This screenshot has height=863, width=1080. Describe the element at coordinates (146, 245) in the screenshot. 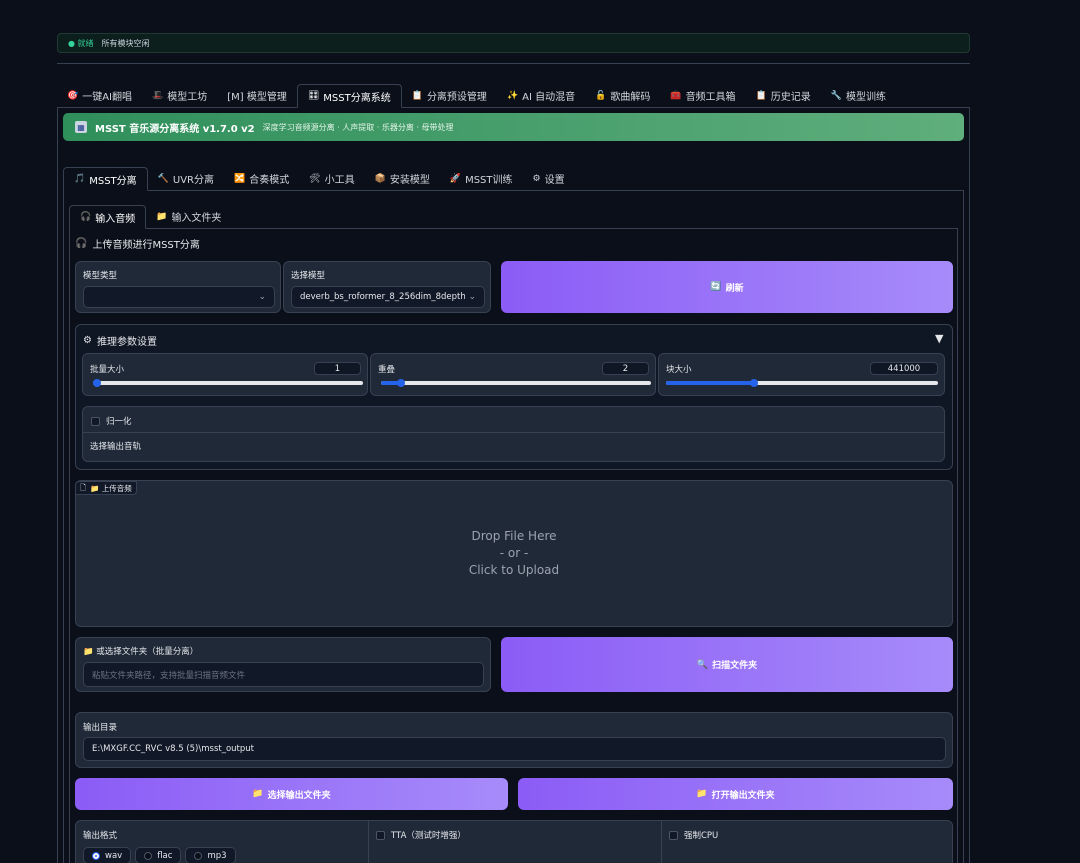

I see `section-title-text: 上传音频进行MSST分离` at that location.